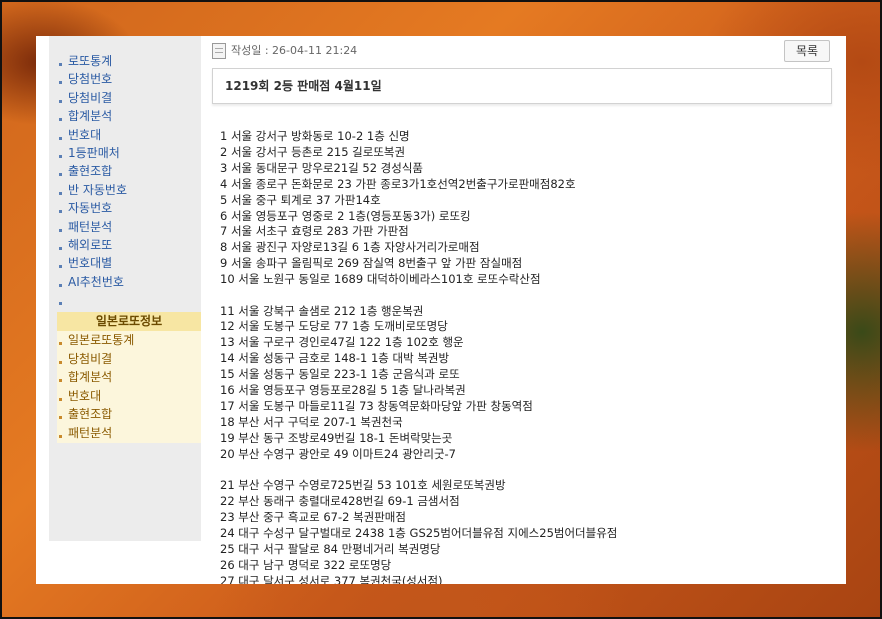  I want to click on shop-line: 3 서울 동대문구 망우로21길 52 경성식품, so click(321, 167).